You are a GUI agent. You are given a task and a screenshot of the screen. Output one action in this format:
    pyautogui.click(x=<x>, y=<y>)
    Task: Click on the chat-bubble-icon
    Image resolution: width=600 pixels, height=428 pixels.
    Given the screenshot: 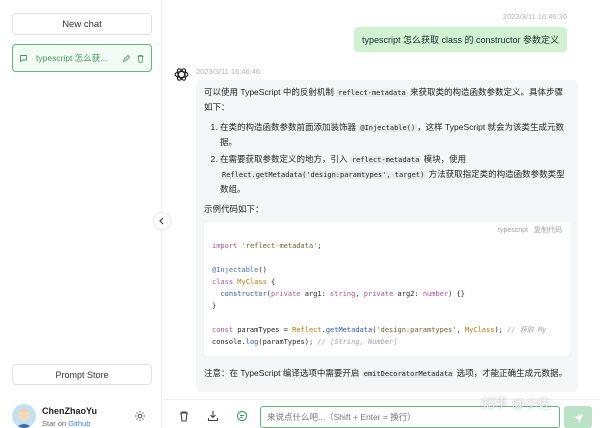 What is the action you would take?
    pyautogui.click(x=23, y=58)
    